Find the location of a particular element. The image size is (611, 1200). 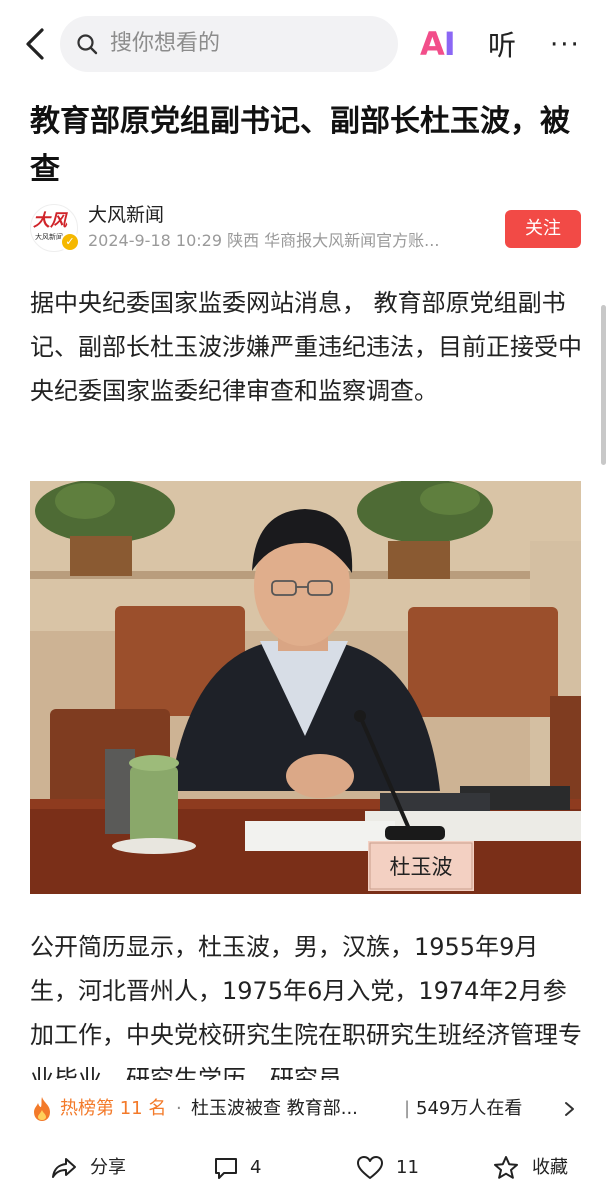

share-button: 分享 is located at coordinates (95, 1168).